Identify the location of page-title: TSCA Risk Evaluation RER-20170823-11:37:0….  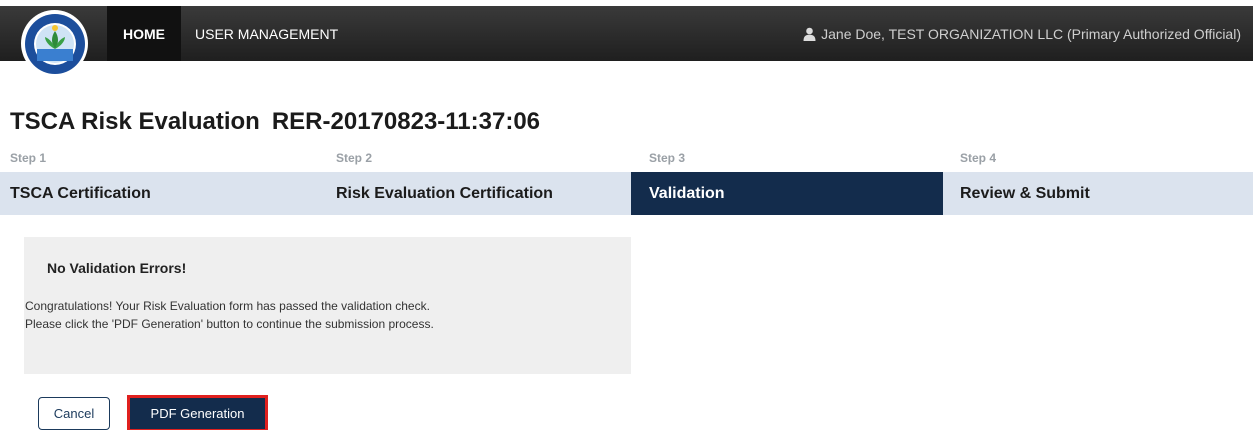
(275, 122).